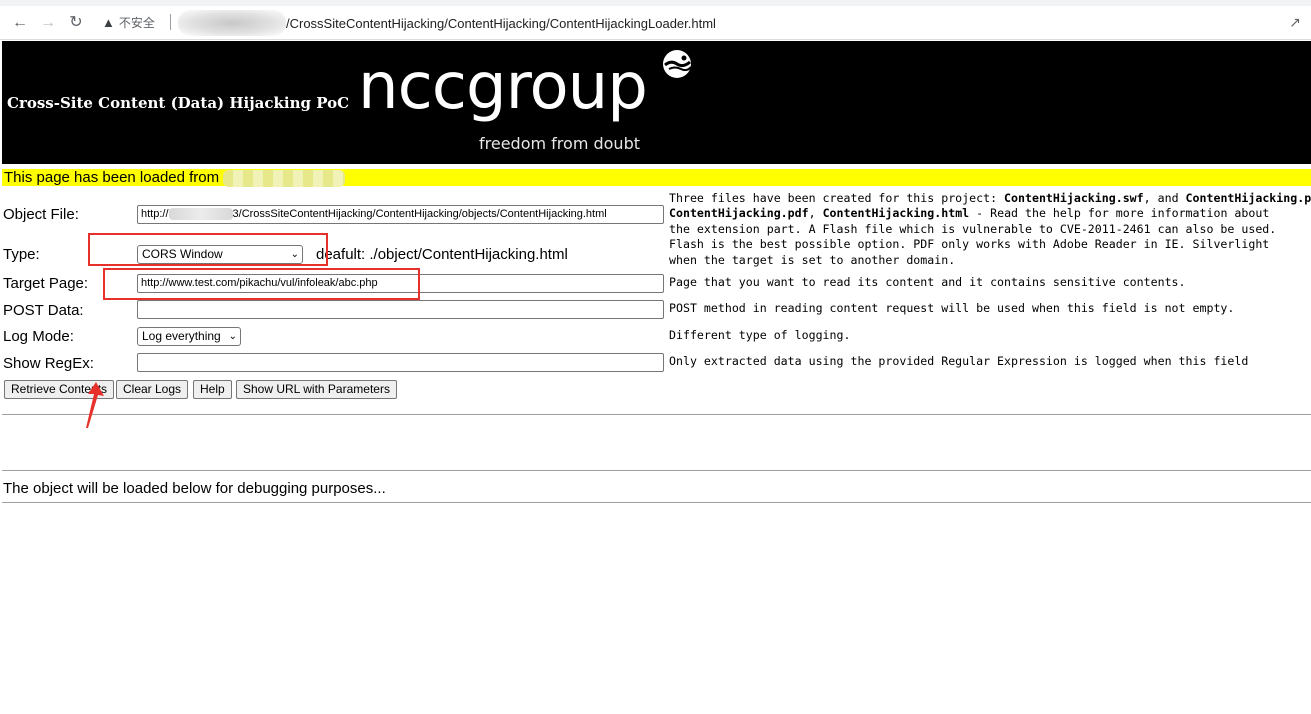  I want to click on reload-icon: ↻, so click(76, 23).